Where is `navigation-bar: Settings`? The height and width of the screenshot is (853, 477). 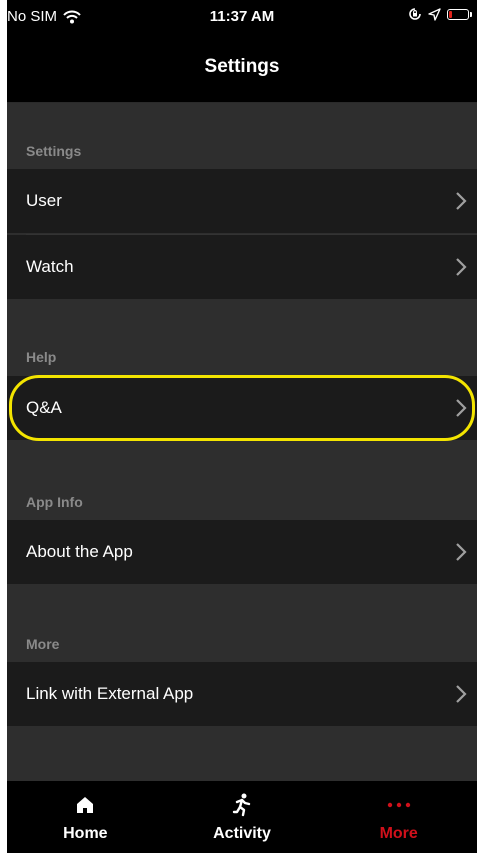 navigation-bar: Settings is located at coordinates (242, 68).